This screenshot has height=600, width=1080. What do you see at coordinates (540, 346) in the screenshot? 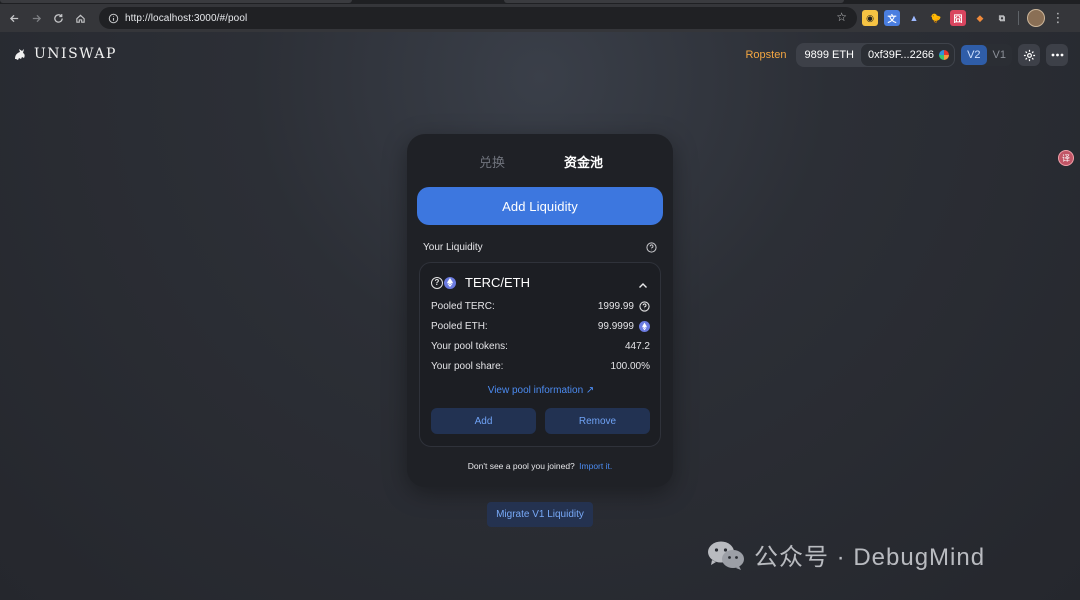
I see `pool-tokens-row: Your pool tokens: 447.2` at bounding box center [540, 346].